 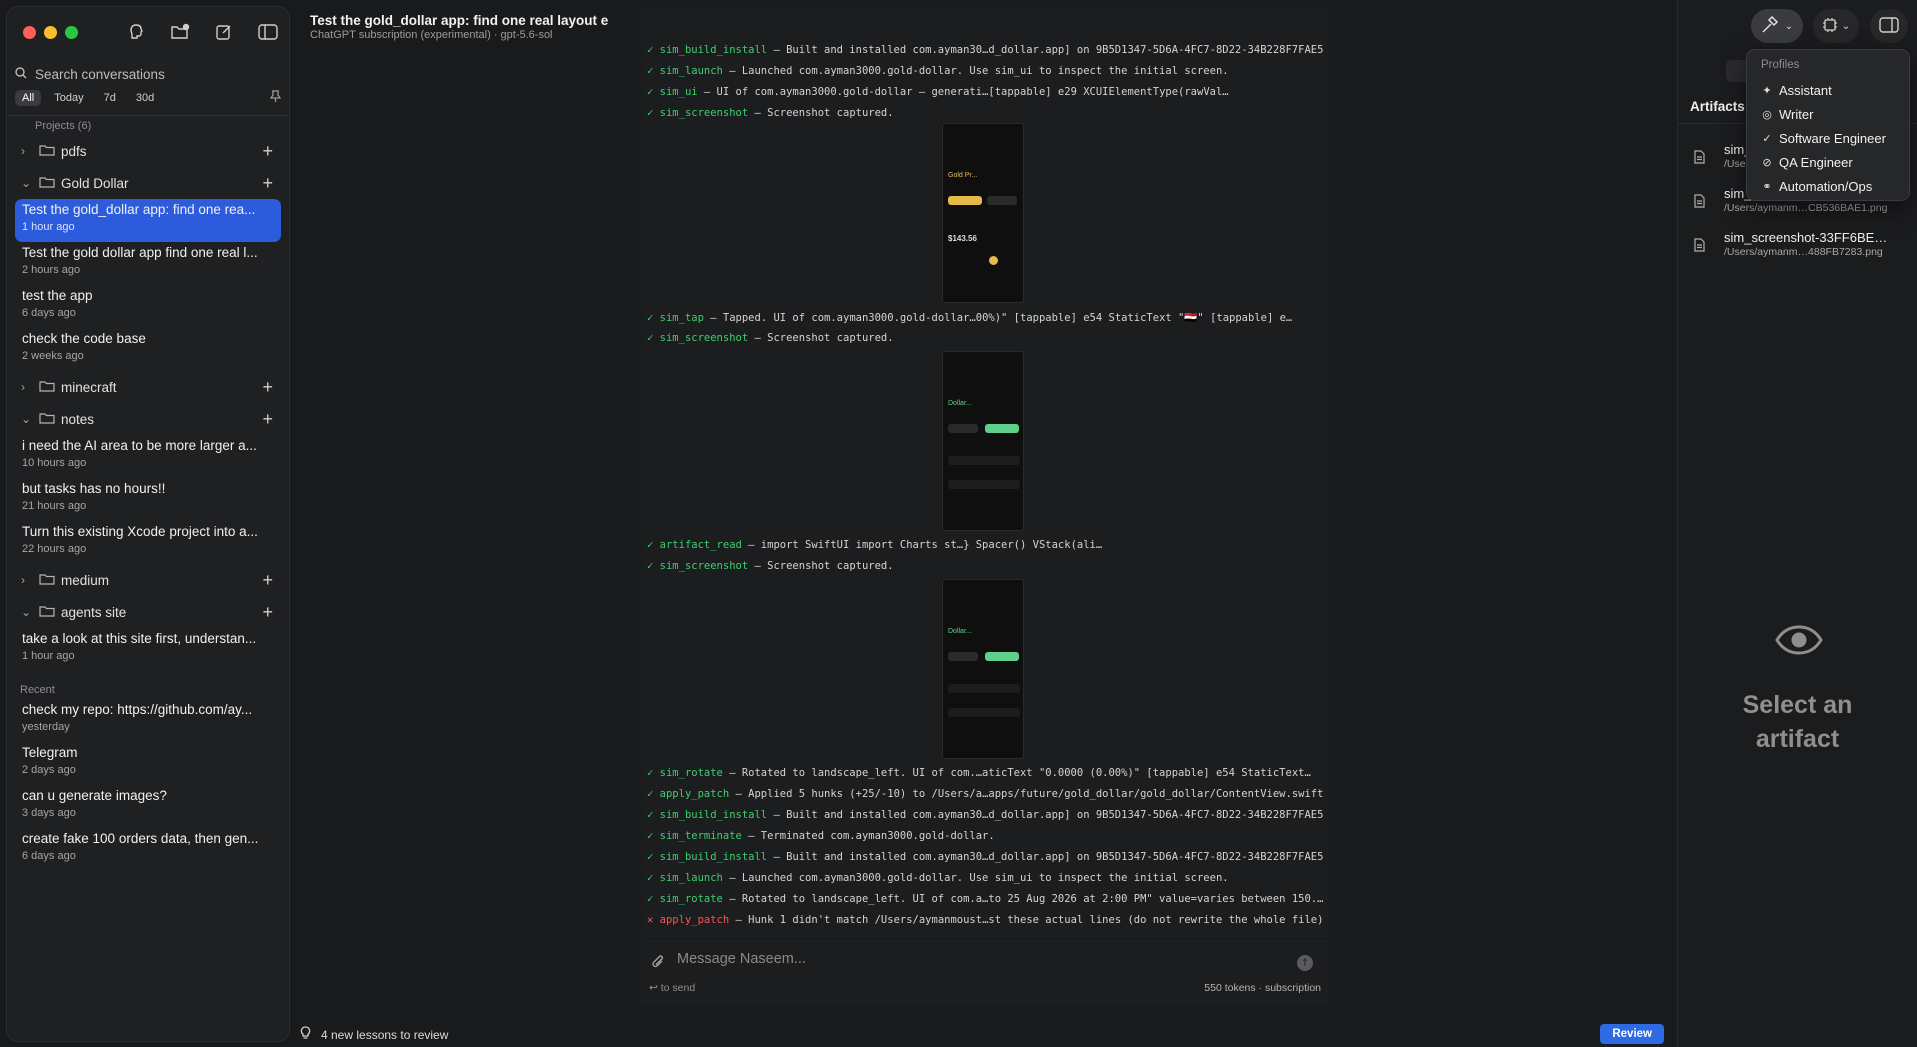 What do you see at coordinates (694, 794) in the screenshot?
I see `tool-name: apply_patch` at bounding box center [694, 794].